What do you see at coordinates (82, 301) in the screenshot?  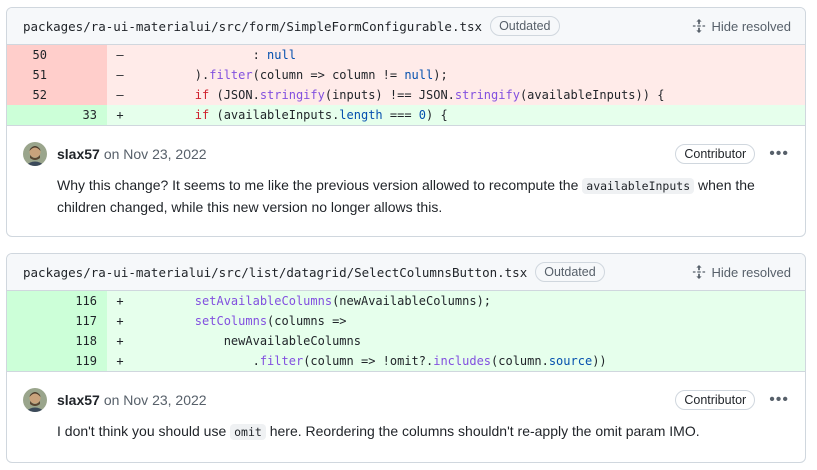 I see `new-line-number: 116` at bounding box center [82, 301].